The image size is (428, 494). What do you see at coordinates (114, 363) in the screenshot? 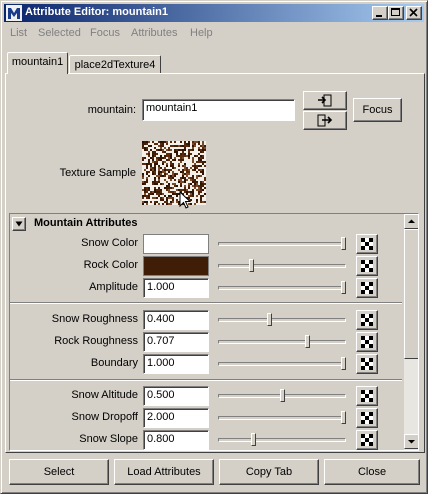
I see `attribute-label: Boundary` at bounding box center [114, 363].